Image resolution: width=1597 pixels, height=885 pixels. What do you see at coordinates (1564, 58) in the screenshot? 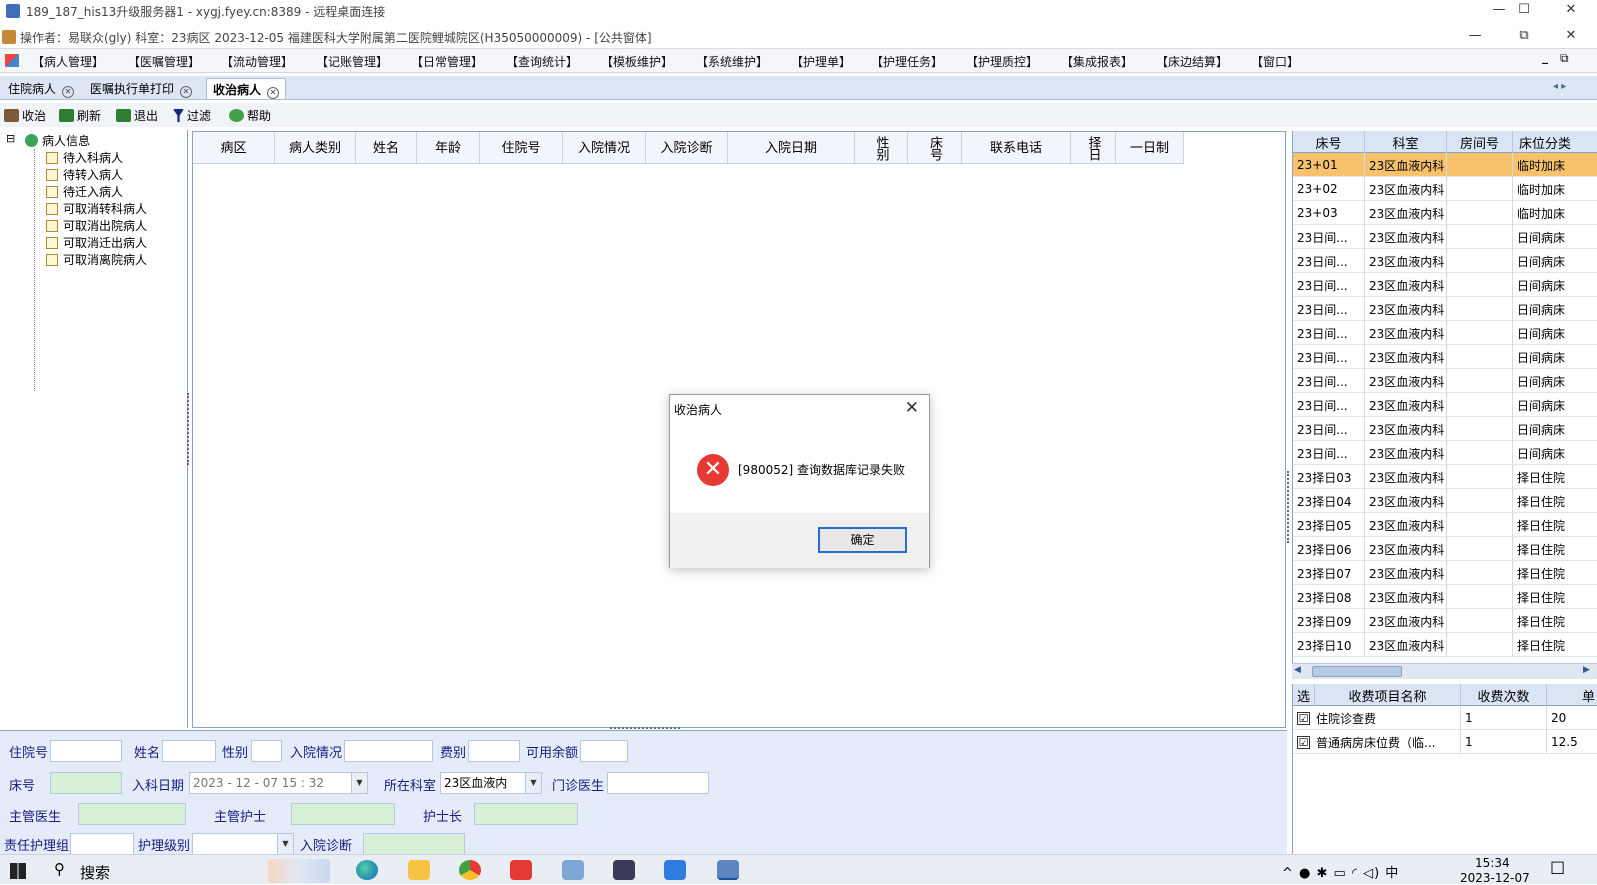
I see `mdi-restore-button: ⧉` at bounding box center [1564, 58].